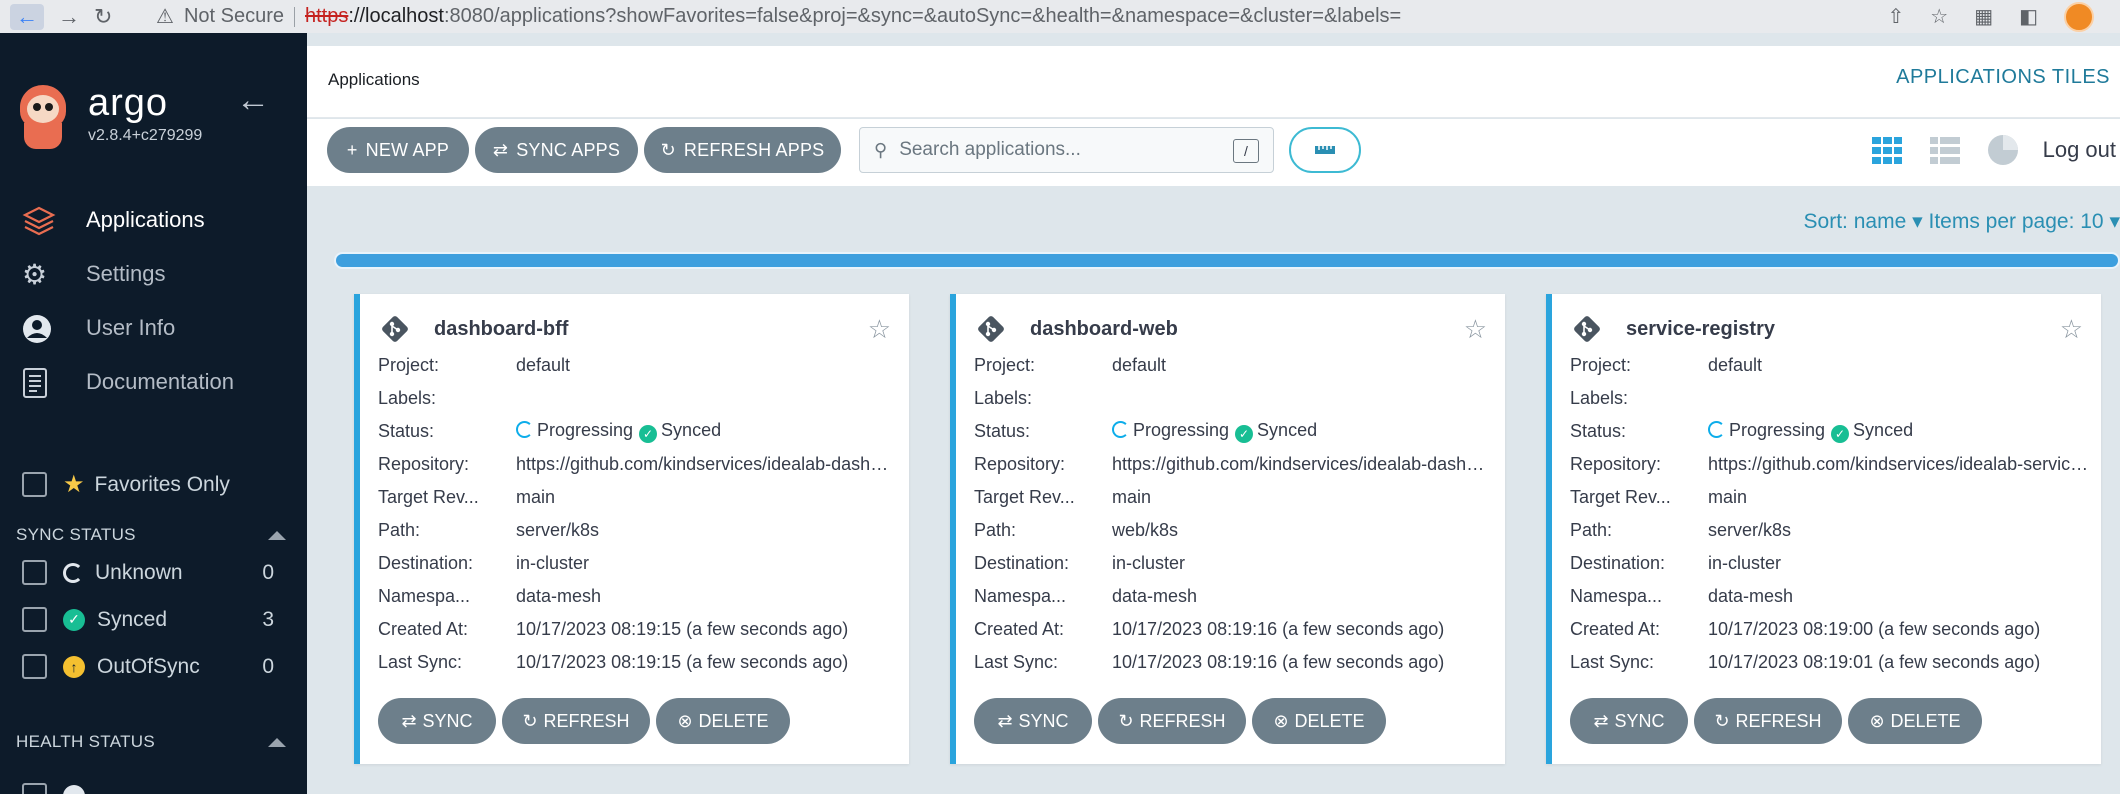 The image size is (2120, 794). I want to click on filter-synced: ✓ Synced 3, so click(148, 619).